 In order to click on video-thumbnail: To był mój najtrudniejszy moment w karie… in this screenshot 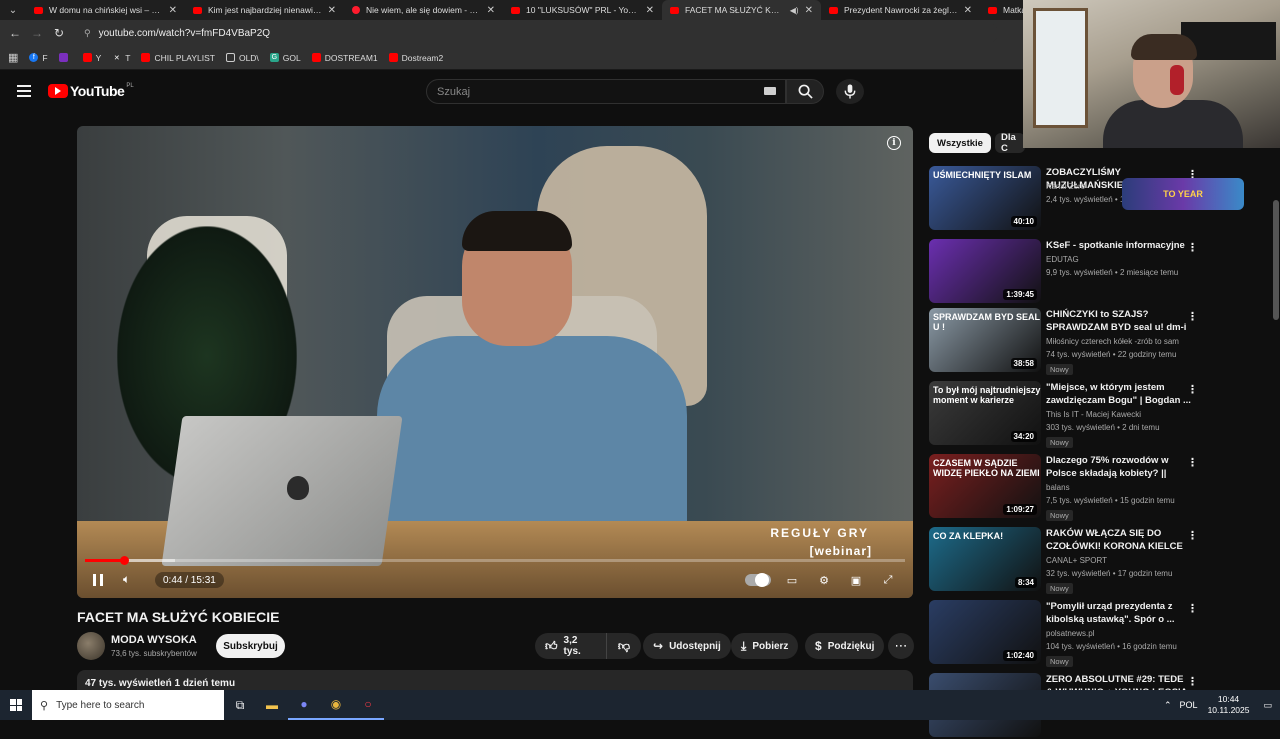, I will do `click(985, 413)`.